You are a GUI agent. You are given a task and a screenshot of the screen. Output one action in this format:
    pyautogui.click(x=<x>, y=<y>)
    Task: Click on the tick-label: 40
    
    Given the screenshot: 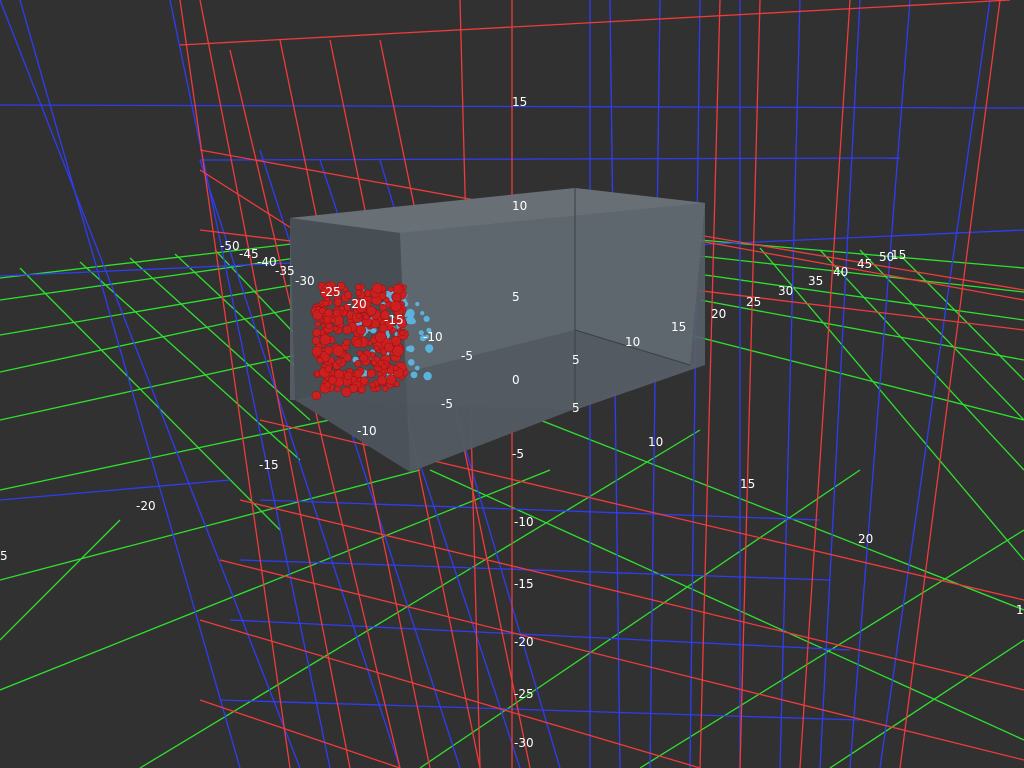 What is the action you would take?
    pyautogui.click(x=840, y=272)
    